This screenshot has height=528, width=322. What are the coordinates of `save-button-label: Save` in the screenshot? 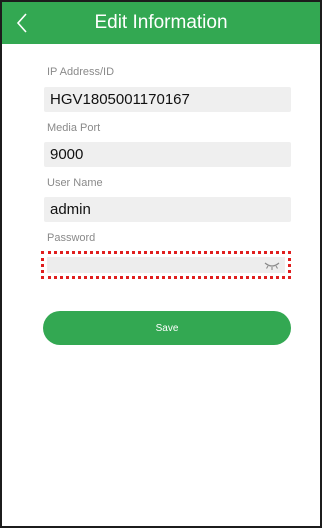 It's located at (167, 328).